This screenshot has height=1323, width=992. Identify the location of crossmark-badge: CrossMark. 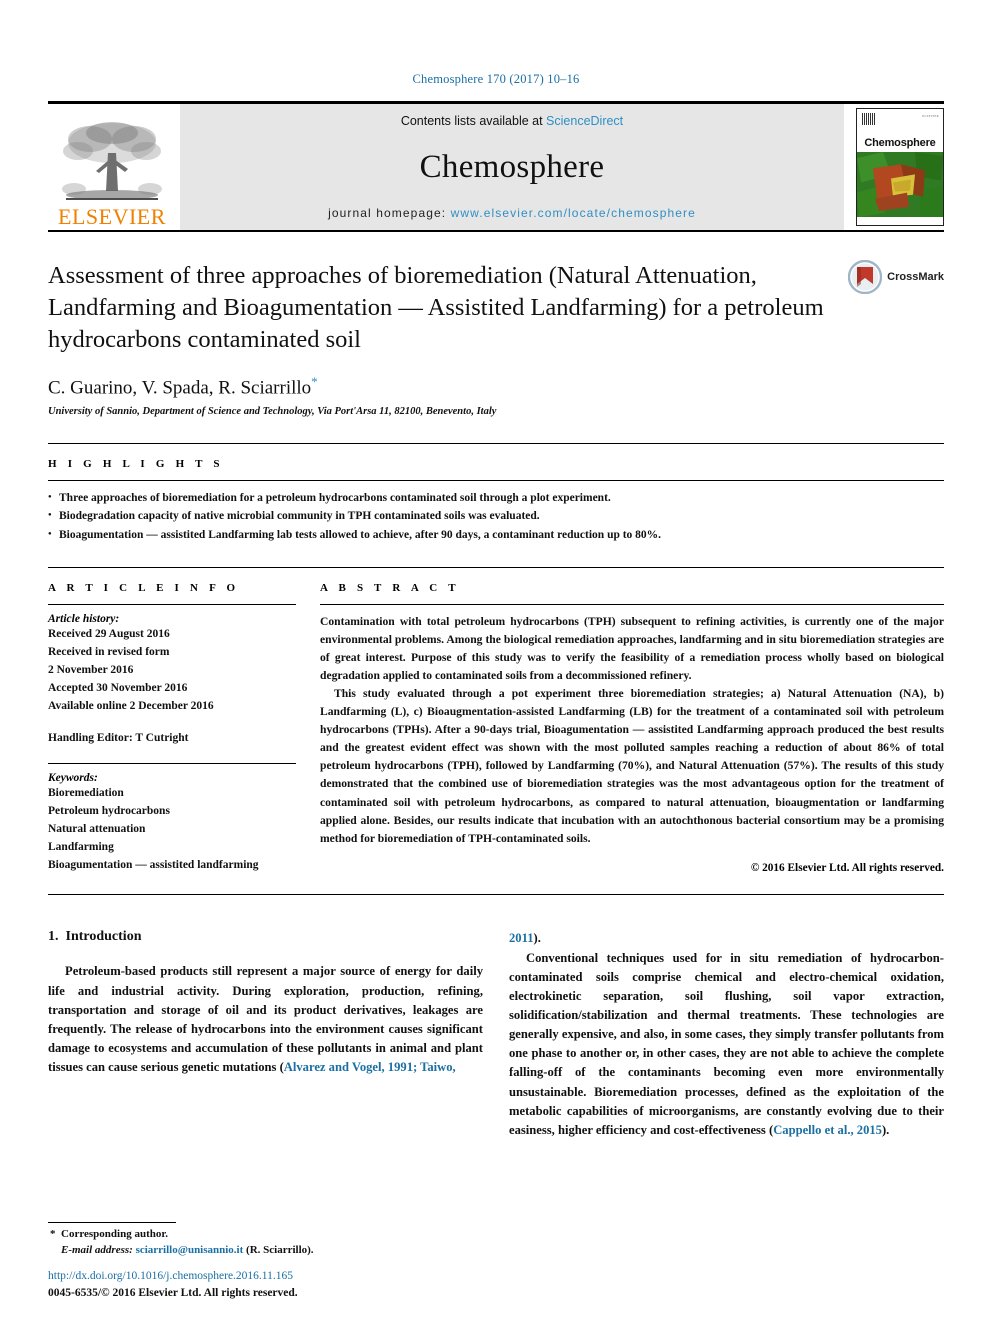
(896, 277).